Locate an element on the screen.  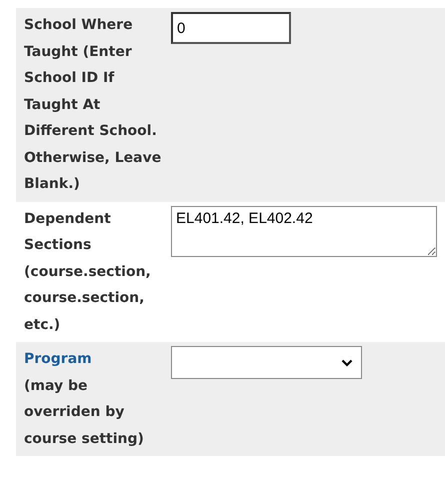
select-dropdown is located at coordinates (266, 362).